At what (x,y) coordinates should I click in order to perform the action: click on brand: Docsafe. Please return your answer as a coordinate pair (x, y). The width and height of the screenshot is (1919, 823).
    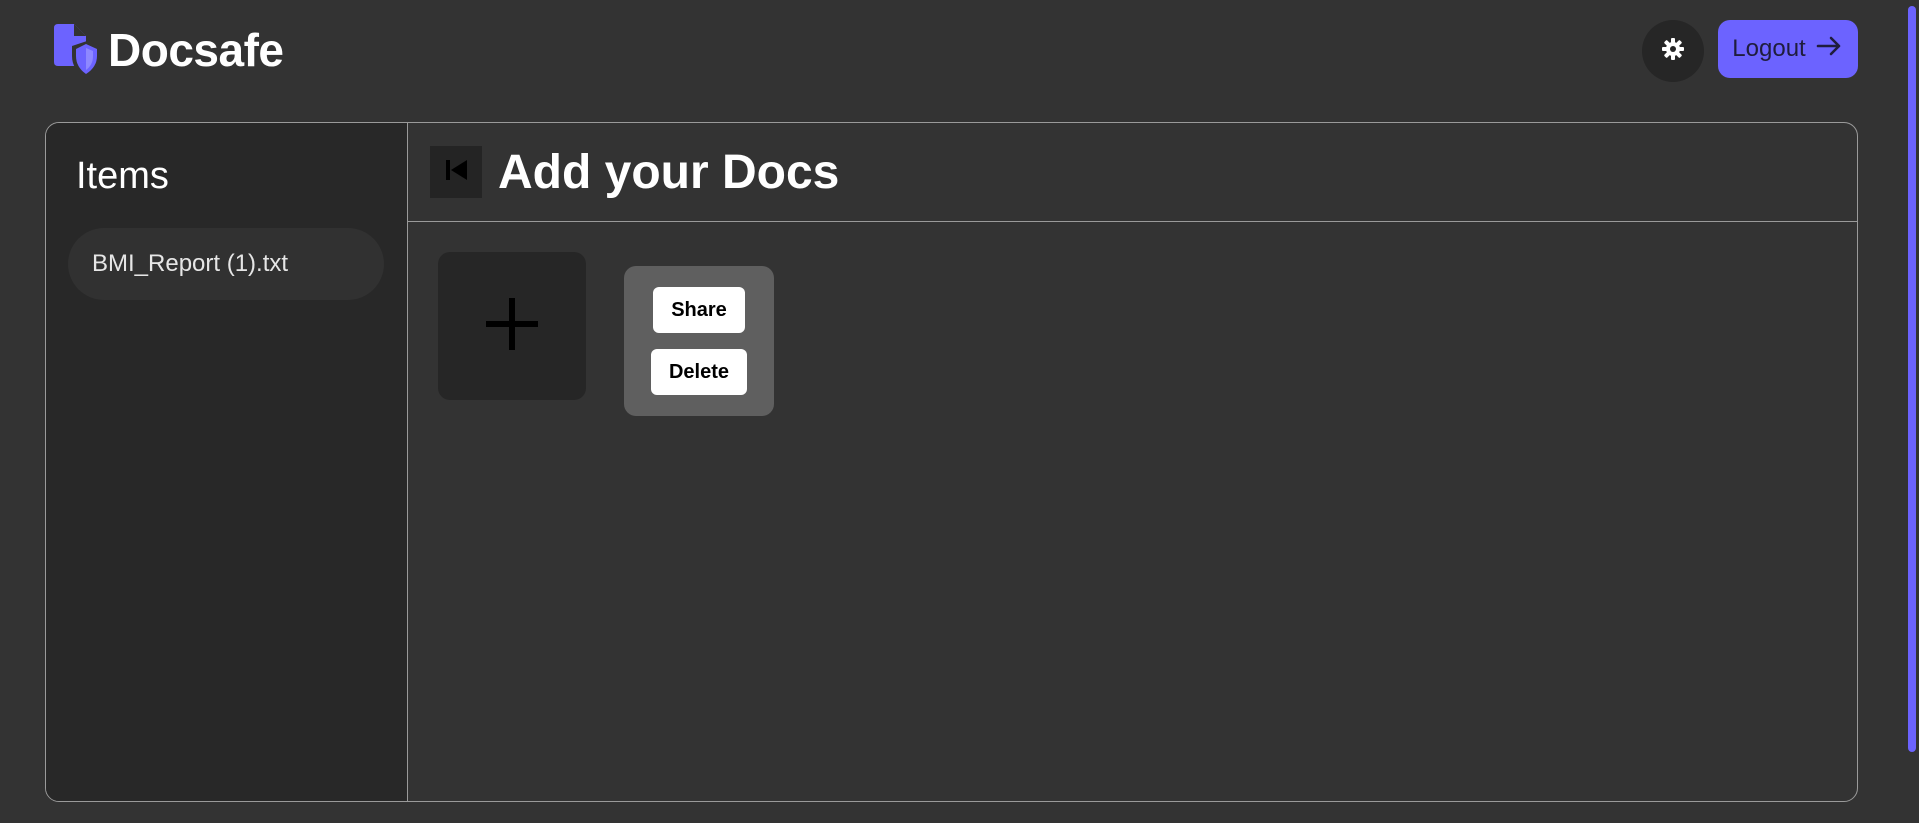
    Looking at the image, I should click on (166, 50).